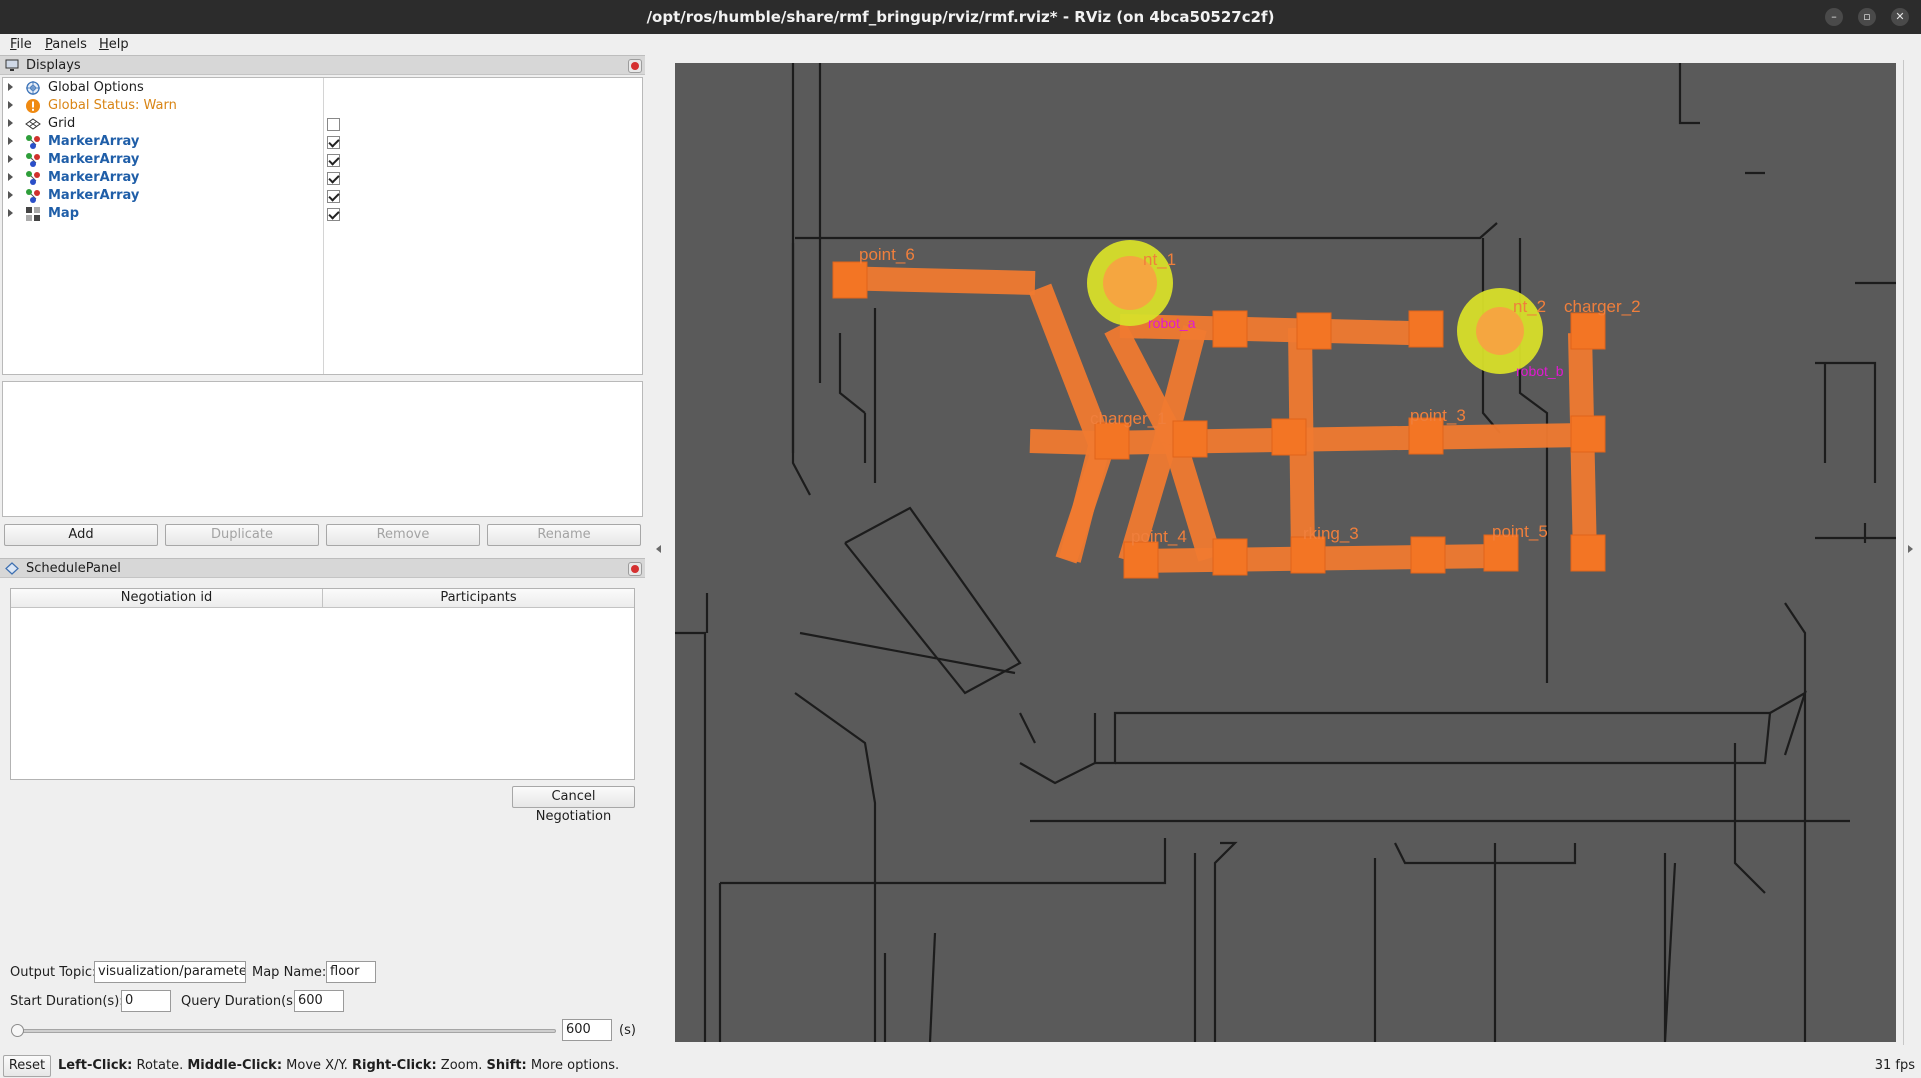 The image size is (1921, 1078). What do you see at coordinates (73, 568) in the screenshot?
I see `schedule-panel-title: SchedulePanel` at bounding box center [73, 568].